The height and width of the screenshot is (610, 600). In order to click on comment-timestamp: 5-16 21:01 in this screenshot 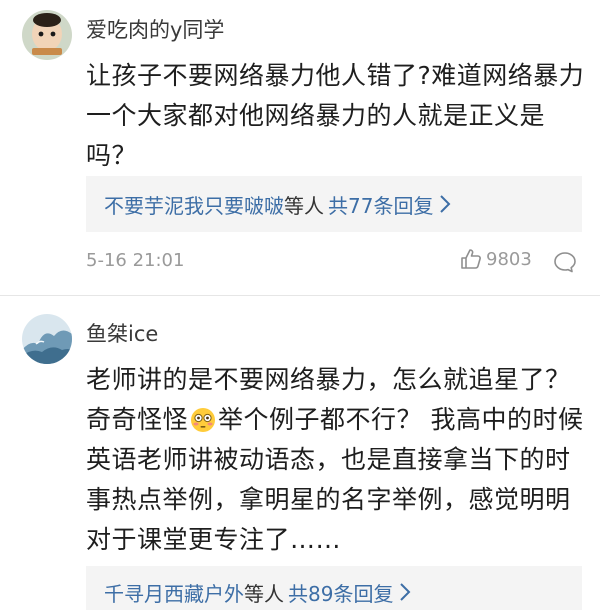, I will do `click(135, 260)`.